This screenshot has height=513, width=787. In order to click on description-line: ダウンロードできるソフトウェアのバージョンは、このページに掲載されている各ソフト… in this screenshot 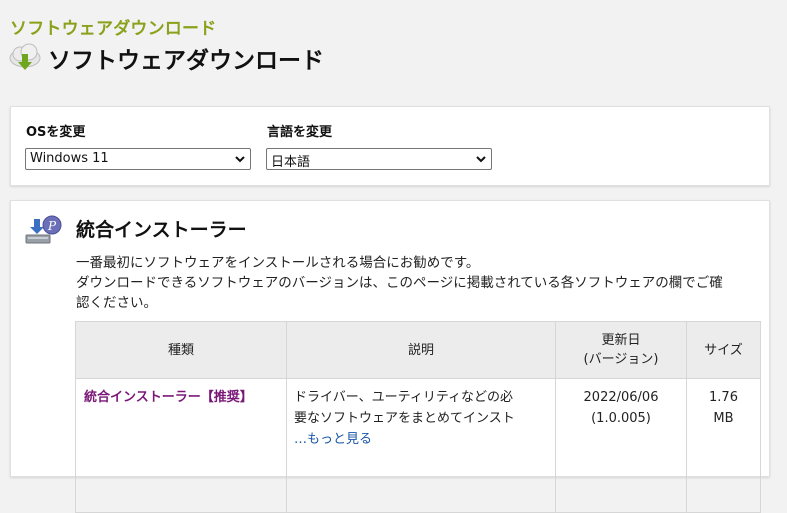, I will do `click(399, 283)`.